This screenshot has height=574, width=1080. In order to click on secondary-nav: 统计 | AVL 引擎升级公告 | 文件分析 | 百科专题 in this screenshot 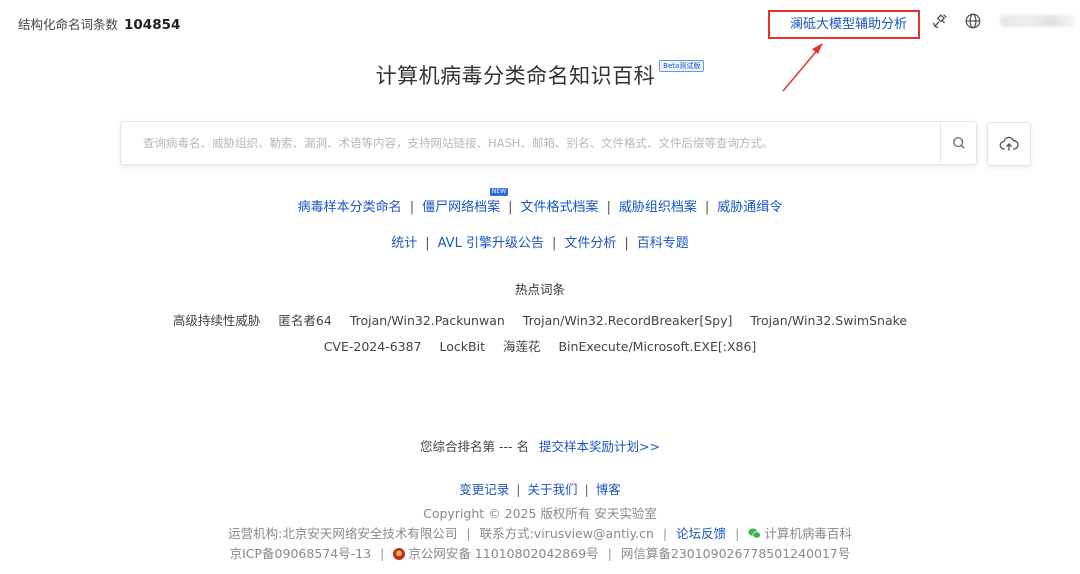, I will do `click(540, 243)`.